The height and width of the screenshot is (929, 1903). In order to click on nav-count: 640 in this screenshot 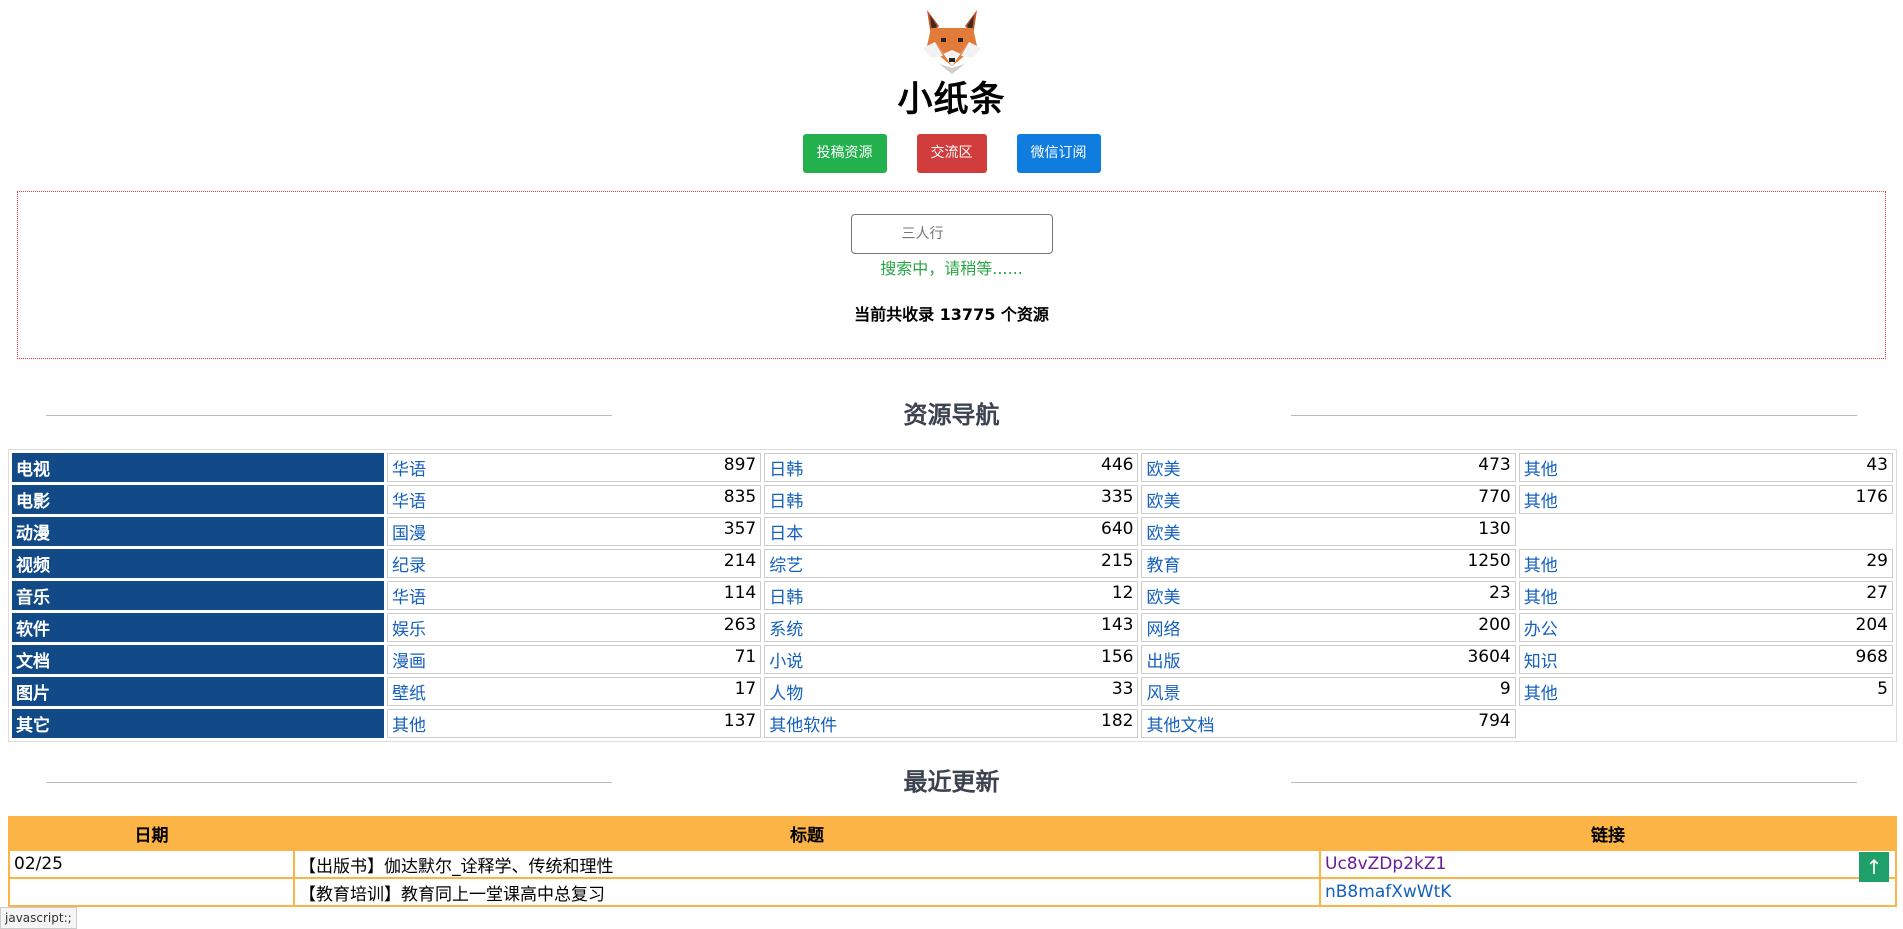, I will do `click(1117, 529)`.